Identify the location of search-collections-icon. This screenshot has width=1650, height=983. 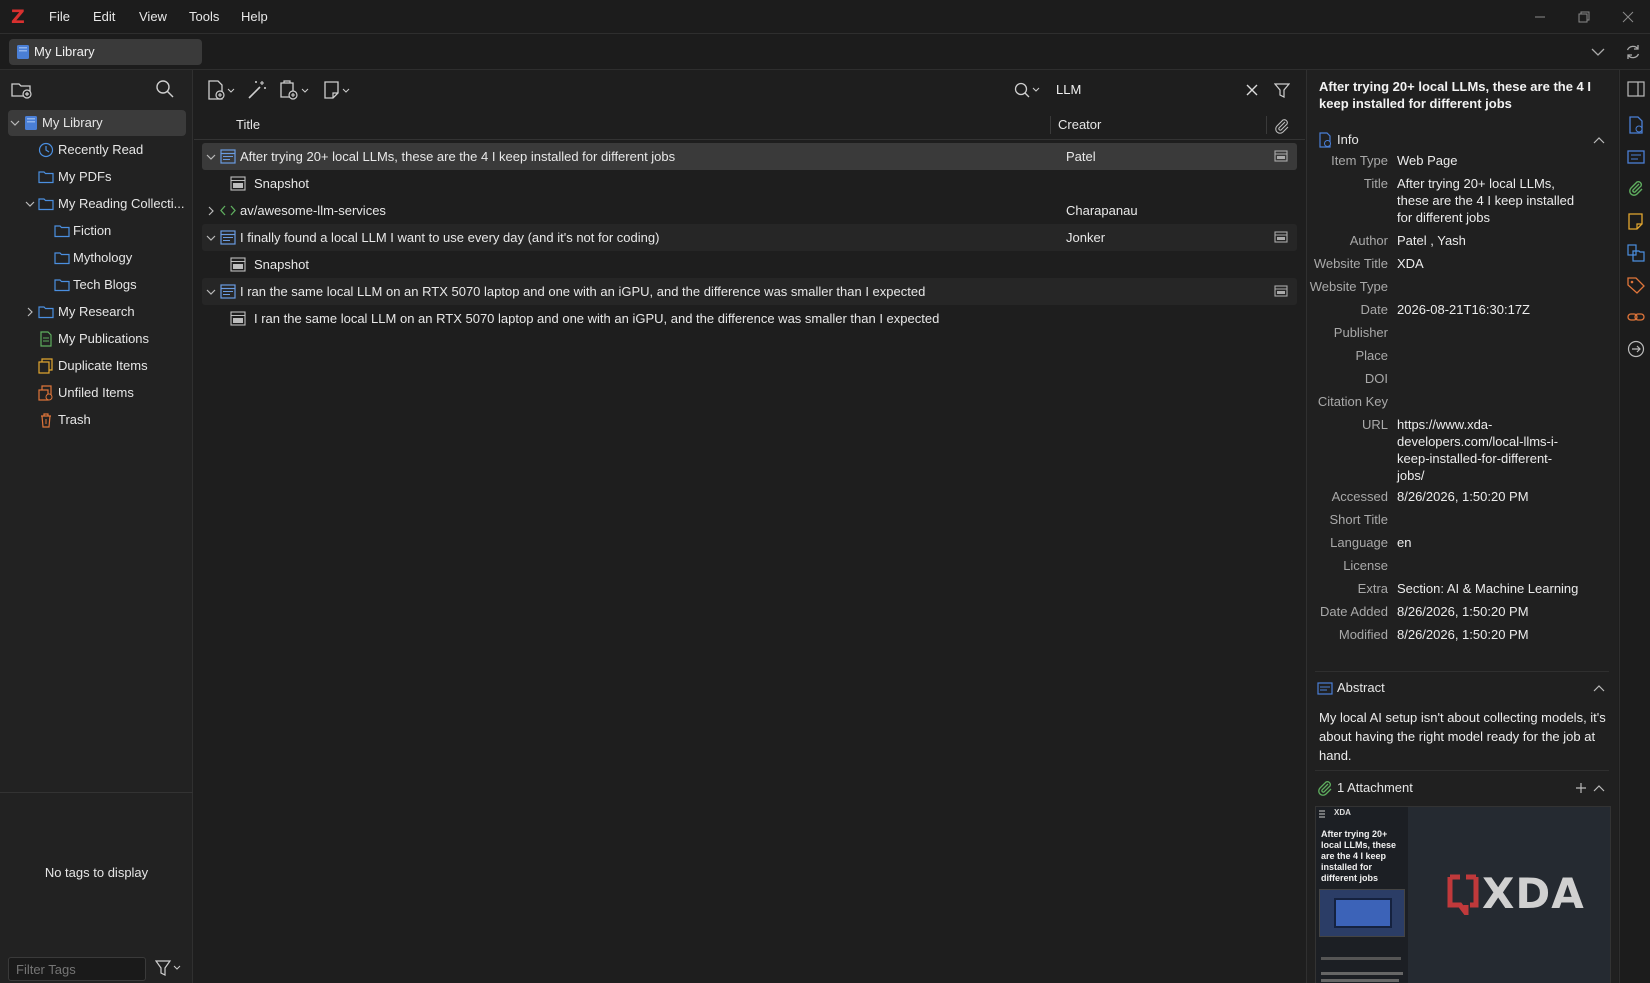
(165, 89).